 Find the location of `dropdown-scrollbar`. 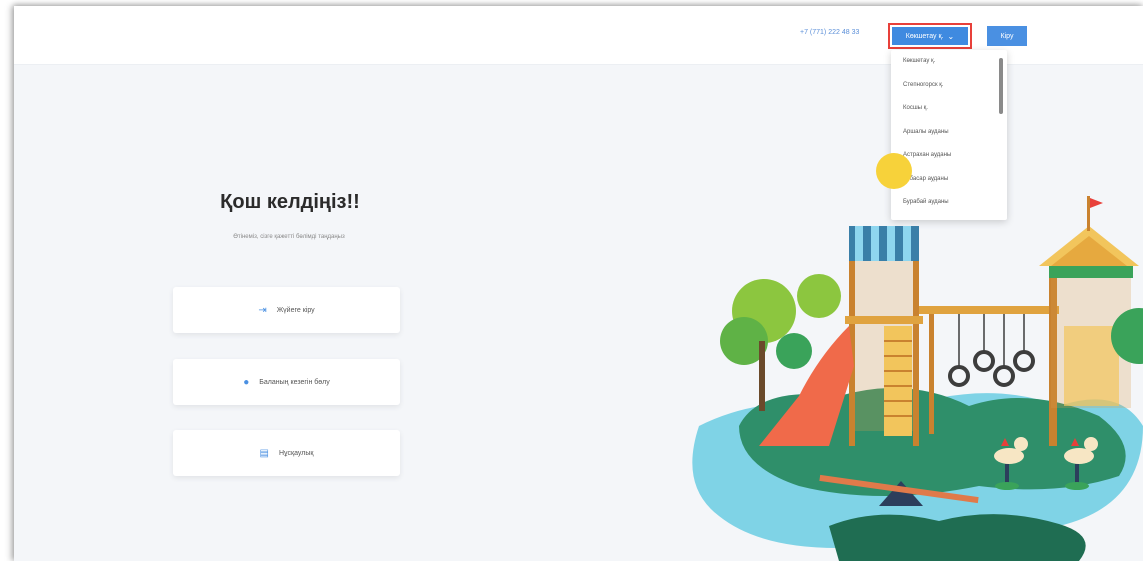

dropdown-scrollbar is located at coordinates (1001, 86).